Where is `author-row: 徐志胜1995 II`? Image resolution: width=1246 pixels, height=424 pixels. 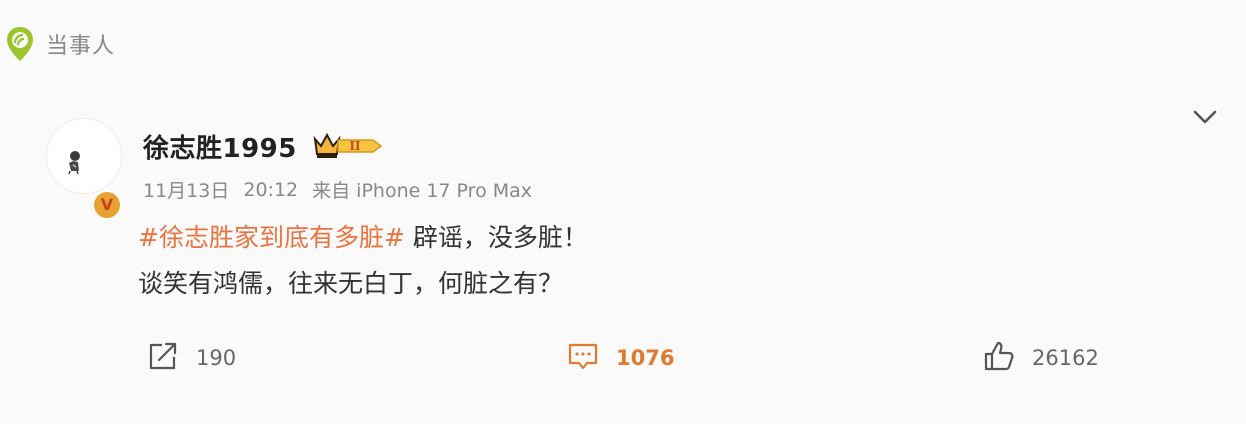 author-row: 徐志胜1995 II is located at coordinates (265, 146).